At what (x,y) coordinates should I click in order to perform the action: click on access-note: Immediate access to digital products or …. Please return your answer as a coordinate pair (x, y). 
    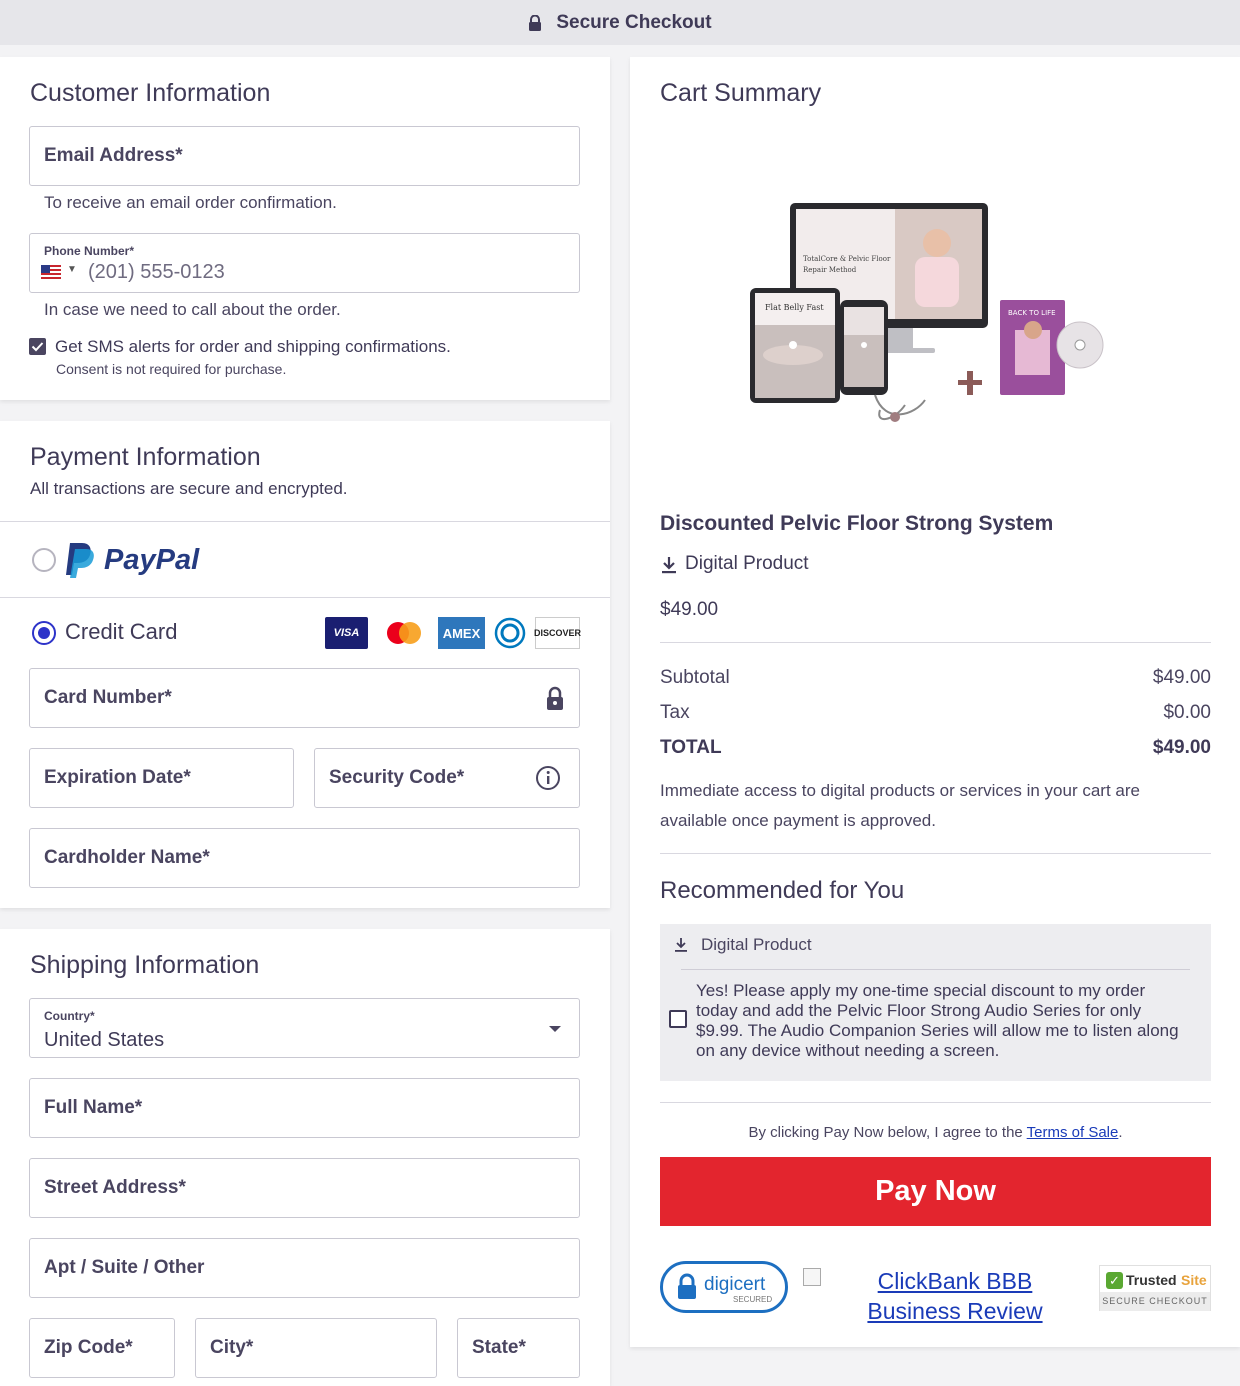
    Looking at the image, I should click on (900, 805).